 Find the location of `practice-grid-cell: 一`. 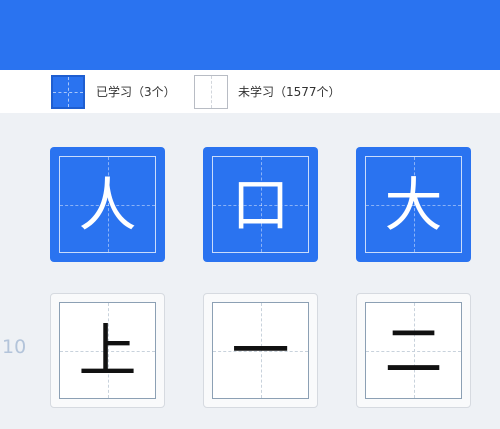

practice-grid-cell: 一 is located at coordinates (260, 350).